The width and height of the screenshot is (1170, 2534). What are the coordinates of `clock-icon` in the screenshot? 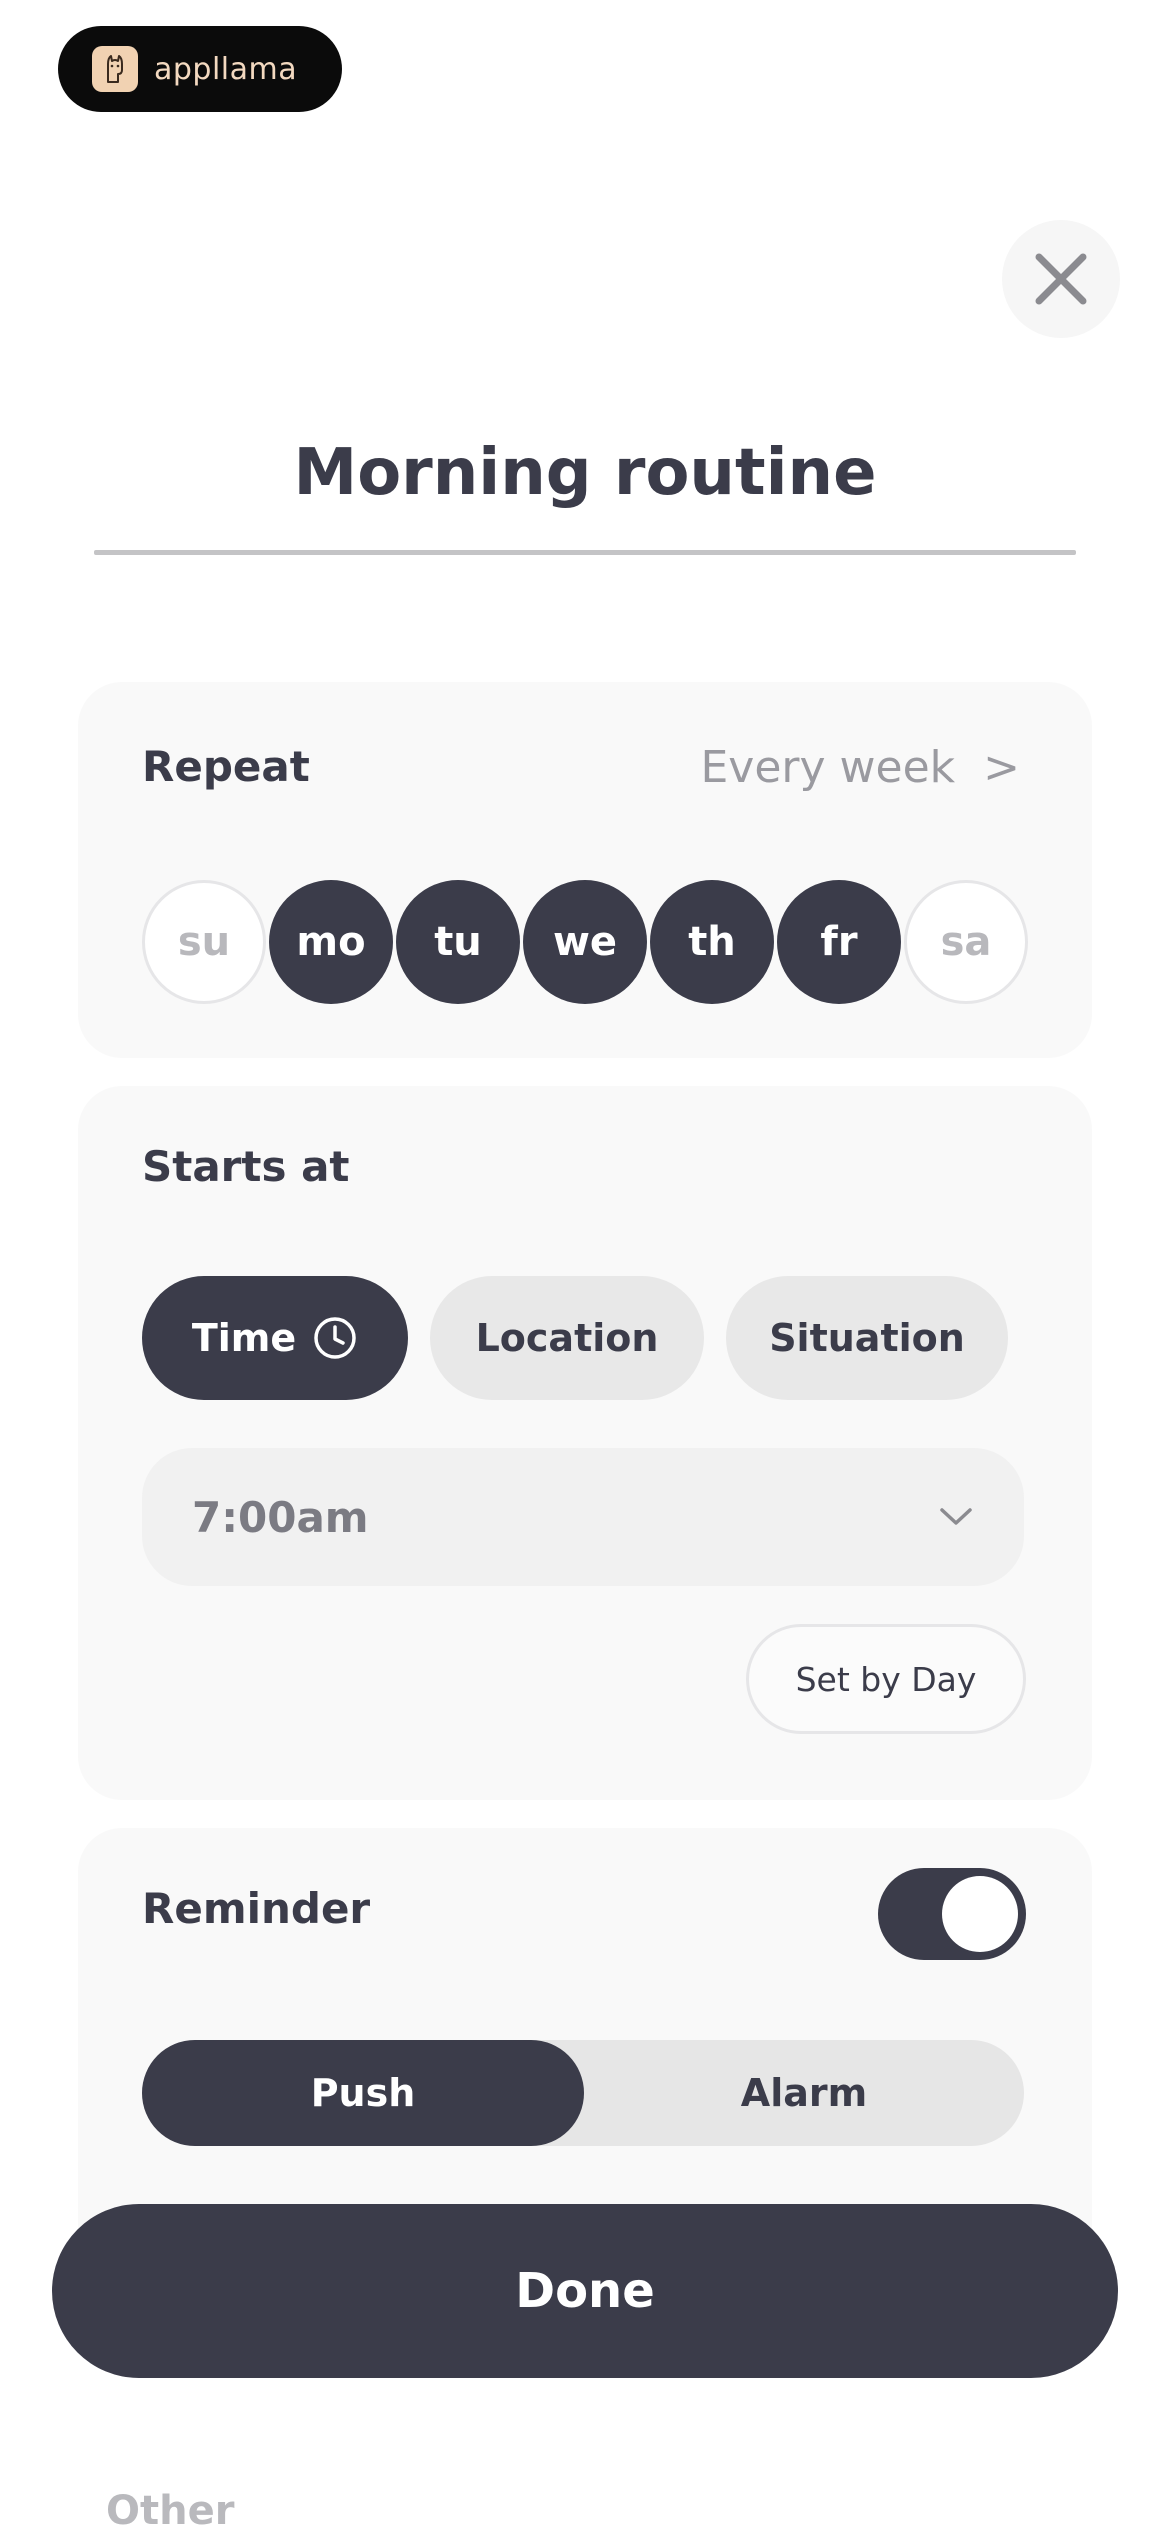 It's located at (335, 1338).